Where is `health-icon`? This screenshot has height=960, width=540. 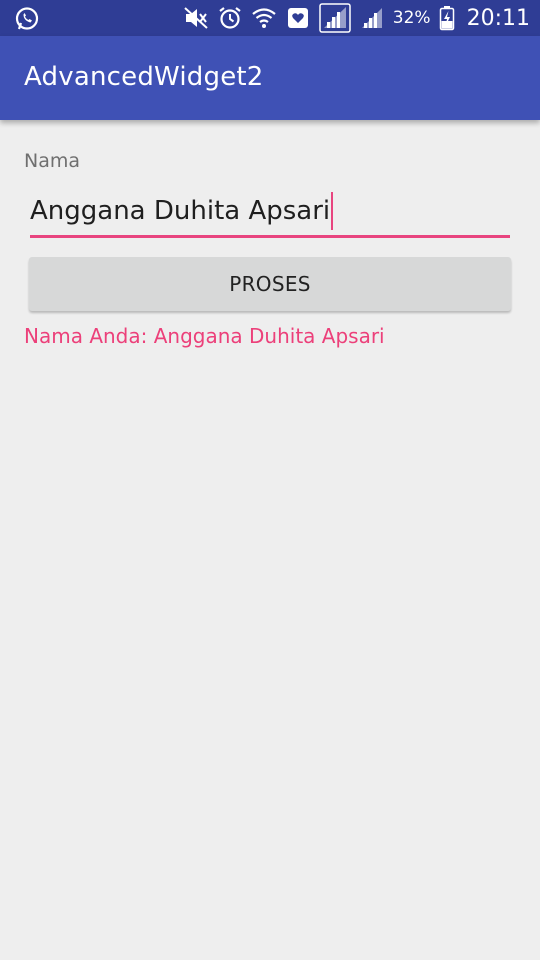
health-icon is located at coordinates (297, 18).